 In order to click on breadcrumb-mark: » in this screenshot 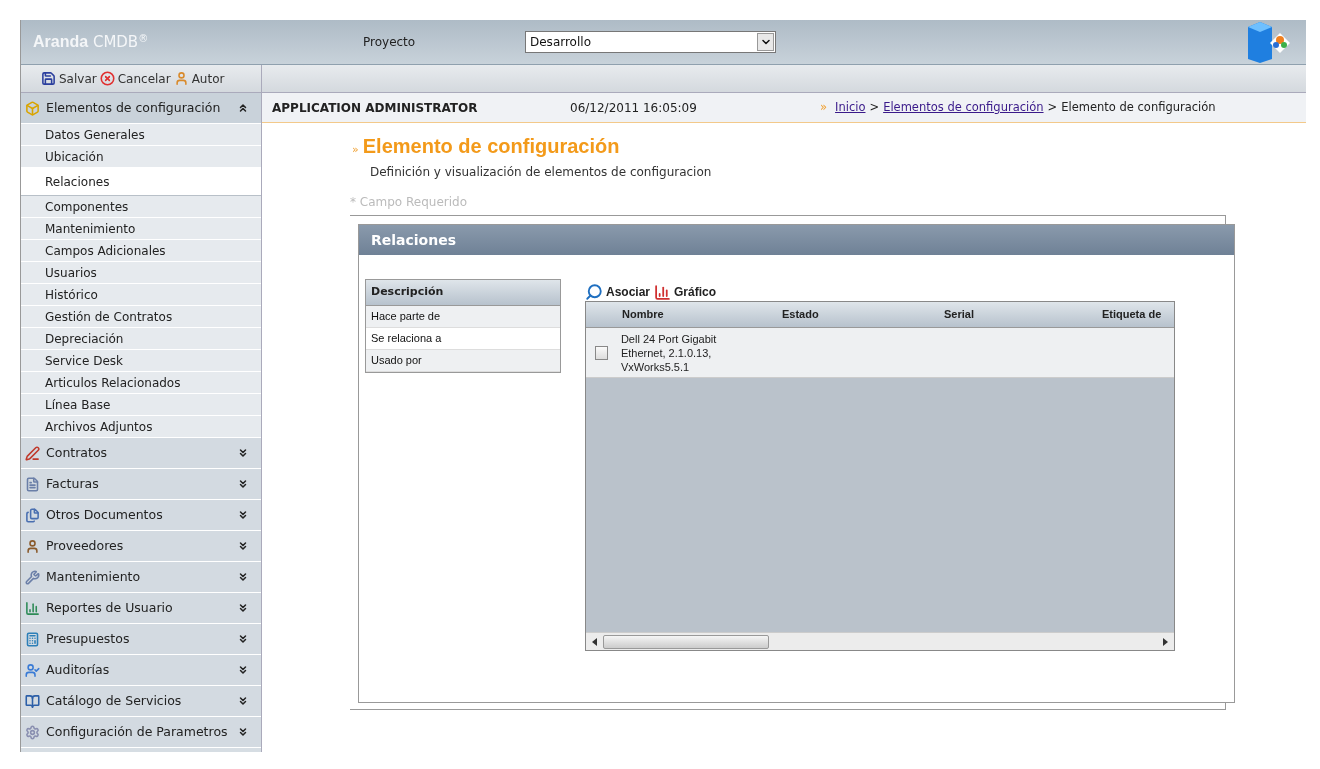, I will do `click(824, 107)`.